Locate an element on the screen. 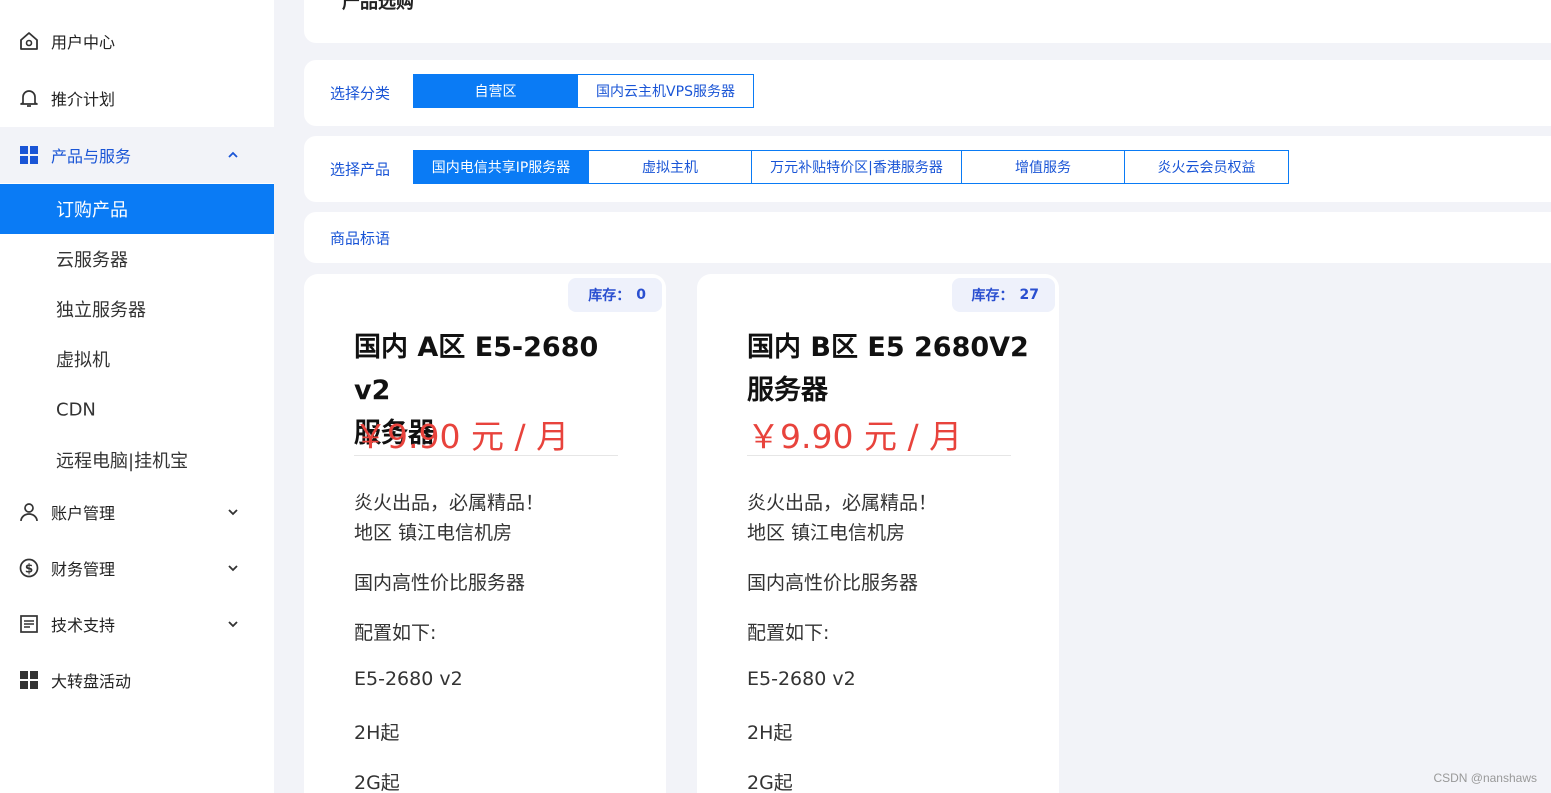 Image resolution: width=1551 pixels, height=793 pixels. tab-value-added: 增值服务 is located at coordinates (1043, 167).